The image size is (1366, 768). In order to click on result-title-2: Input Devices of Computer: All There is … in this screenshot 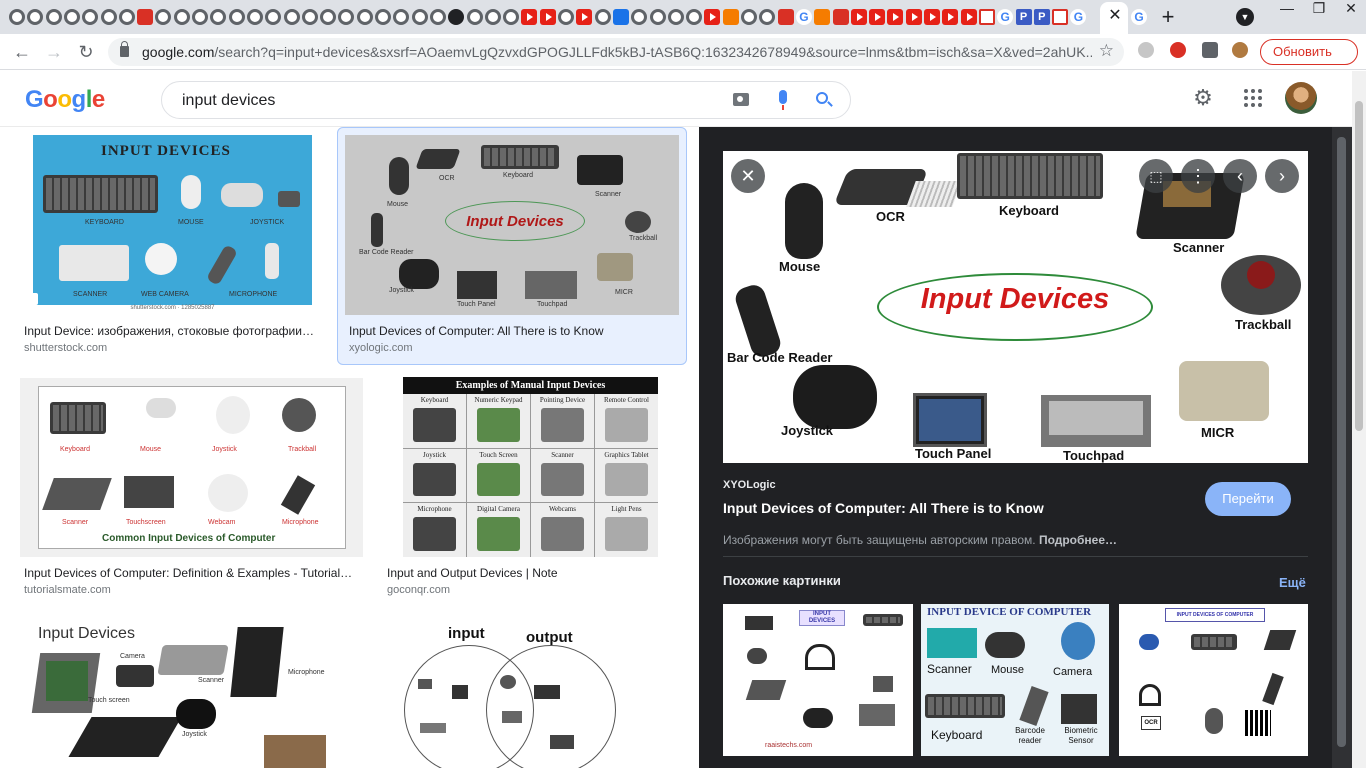, I will do `click(514, 331)`.